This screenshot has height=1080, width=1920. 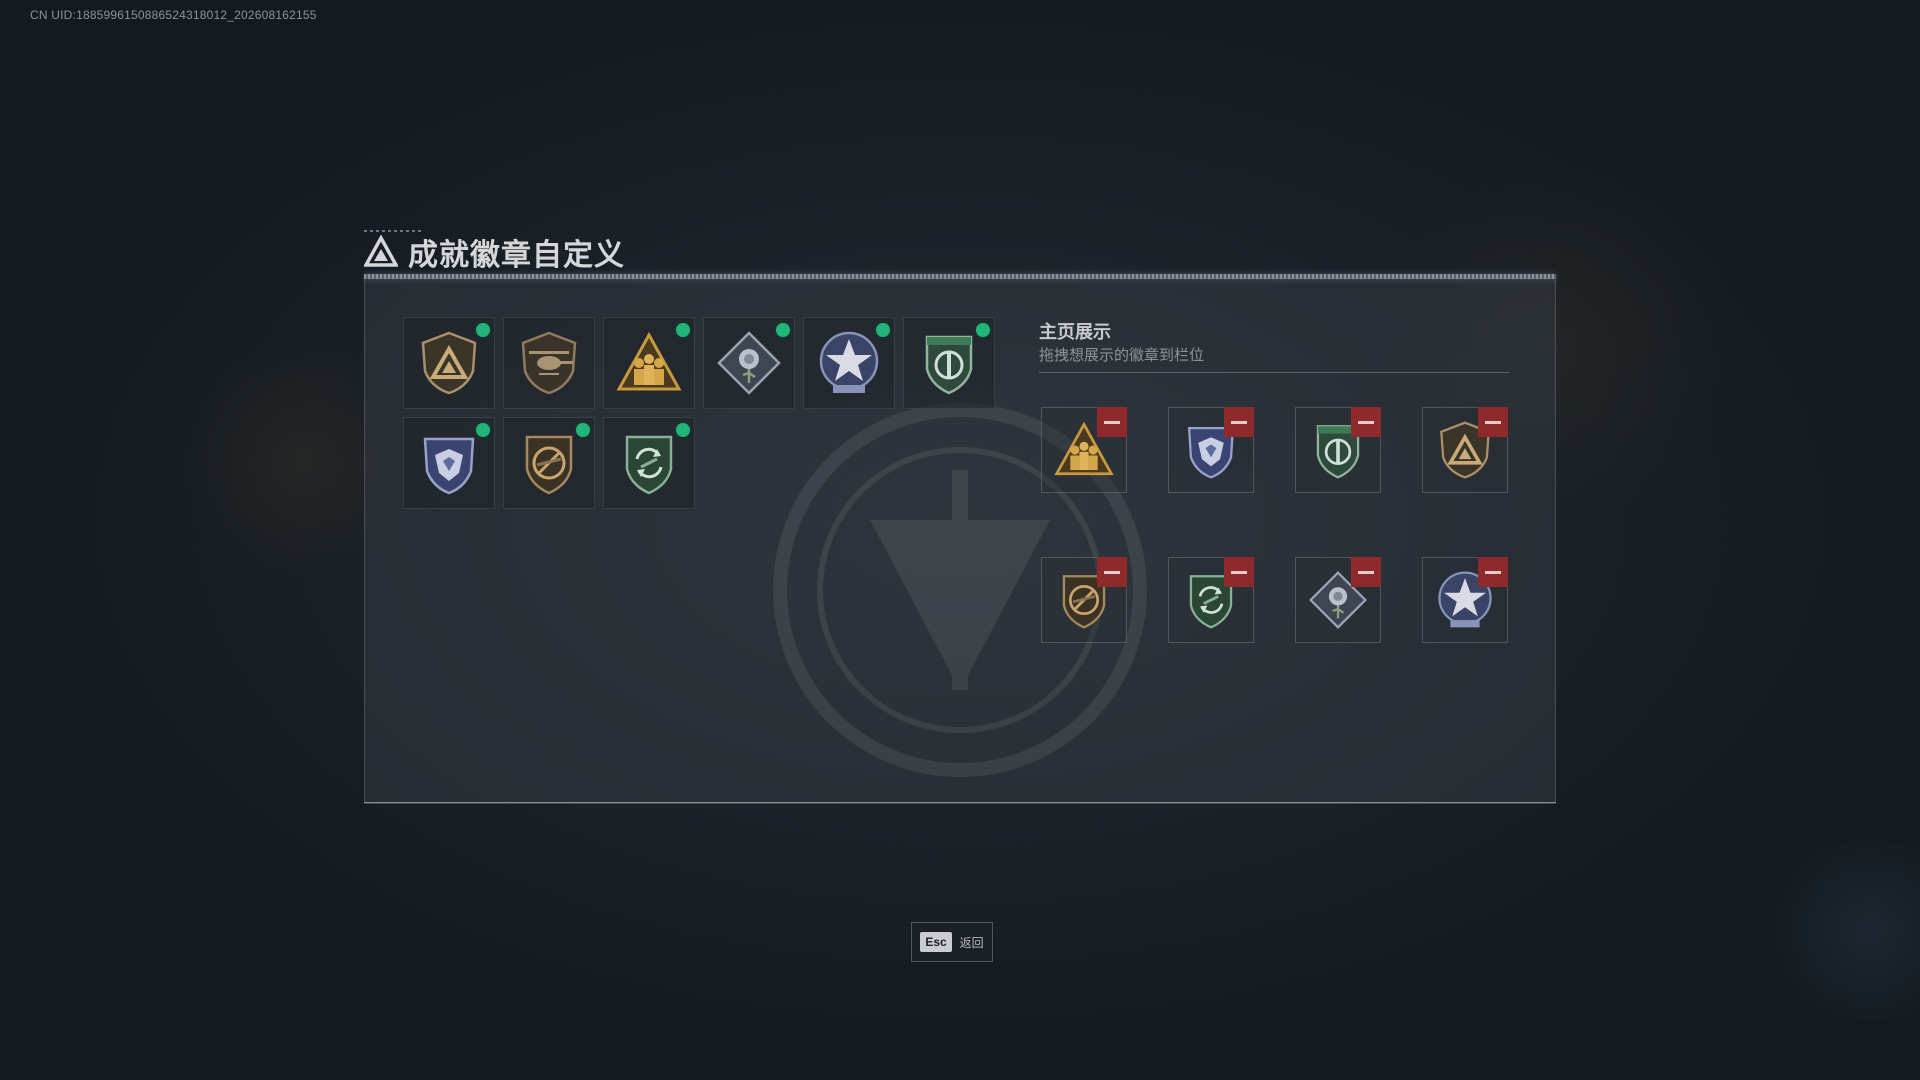 What do you see at coordinates (1274, 372) in the screenshot?
I see `display-divider` at bounding box center [1274, 372].